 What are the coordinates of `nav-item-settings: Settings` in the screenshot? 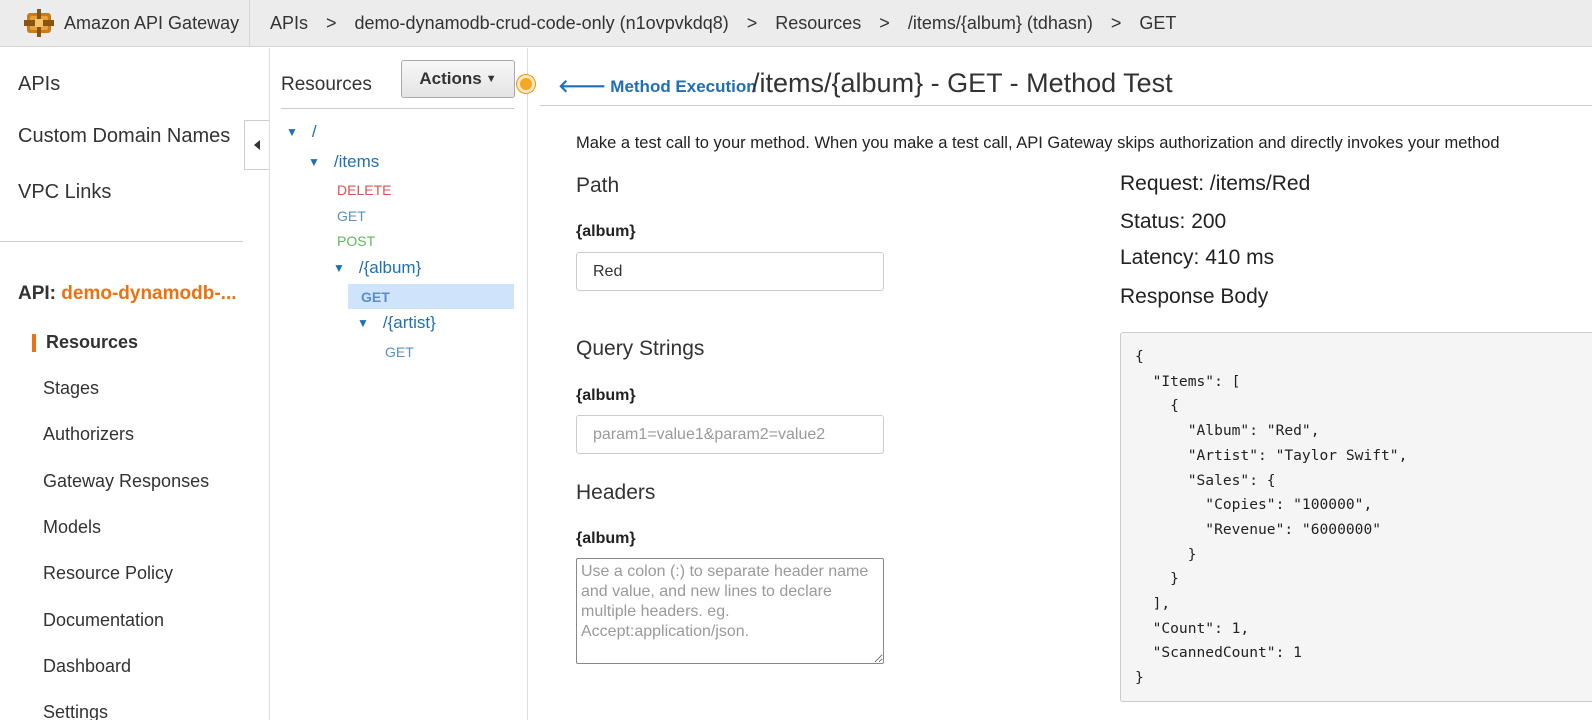 It's located at (75, 711).